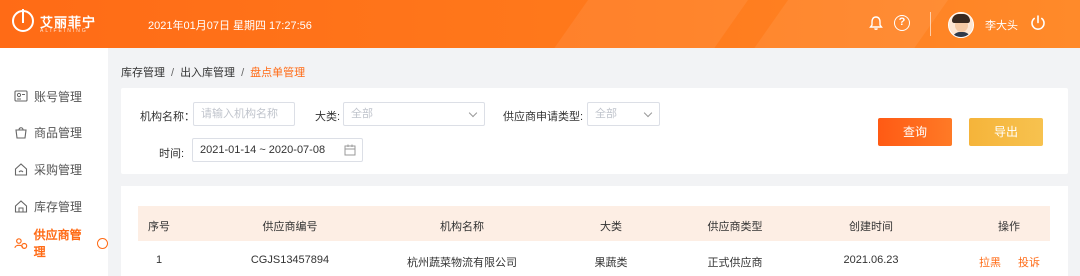 Image resolution: width=1080 pixels, height=276 pixels. Describe the element at coordinates (290, 227) in the screenshot. I see `column-header: 供应商编号` at that location.